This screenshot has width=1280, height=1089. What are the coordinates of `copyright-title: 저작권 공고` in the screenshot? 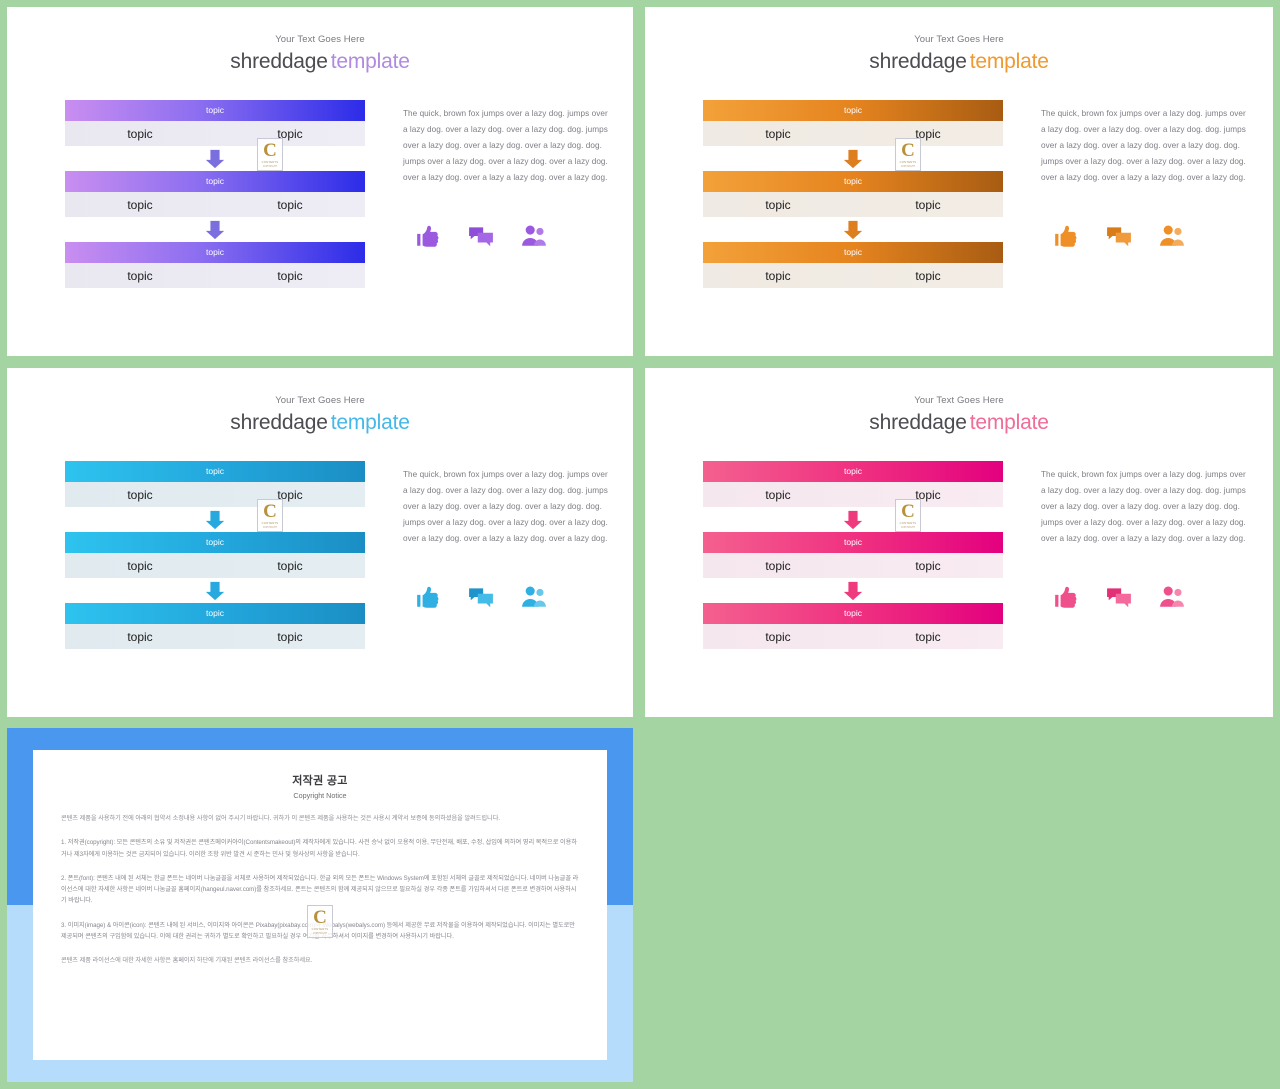 It's located at (320, 781).